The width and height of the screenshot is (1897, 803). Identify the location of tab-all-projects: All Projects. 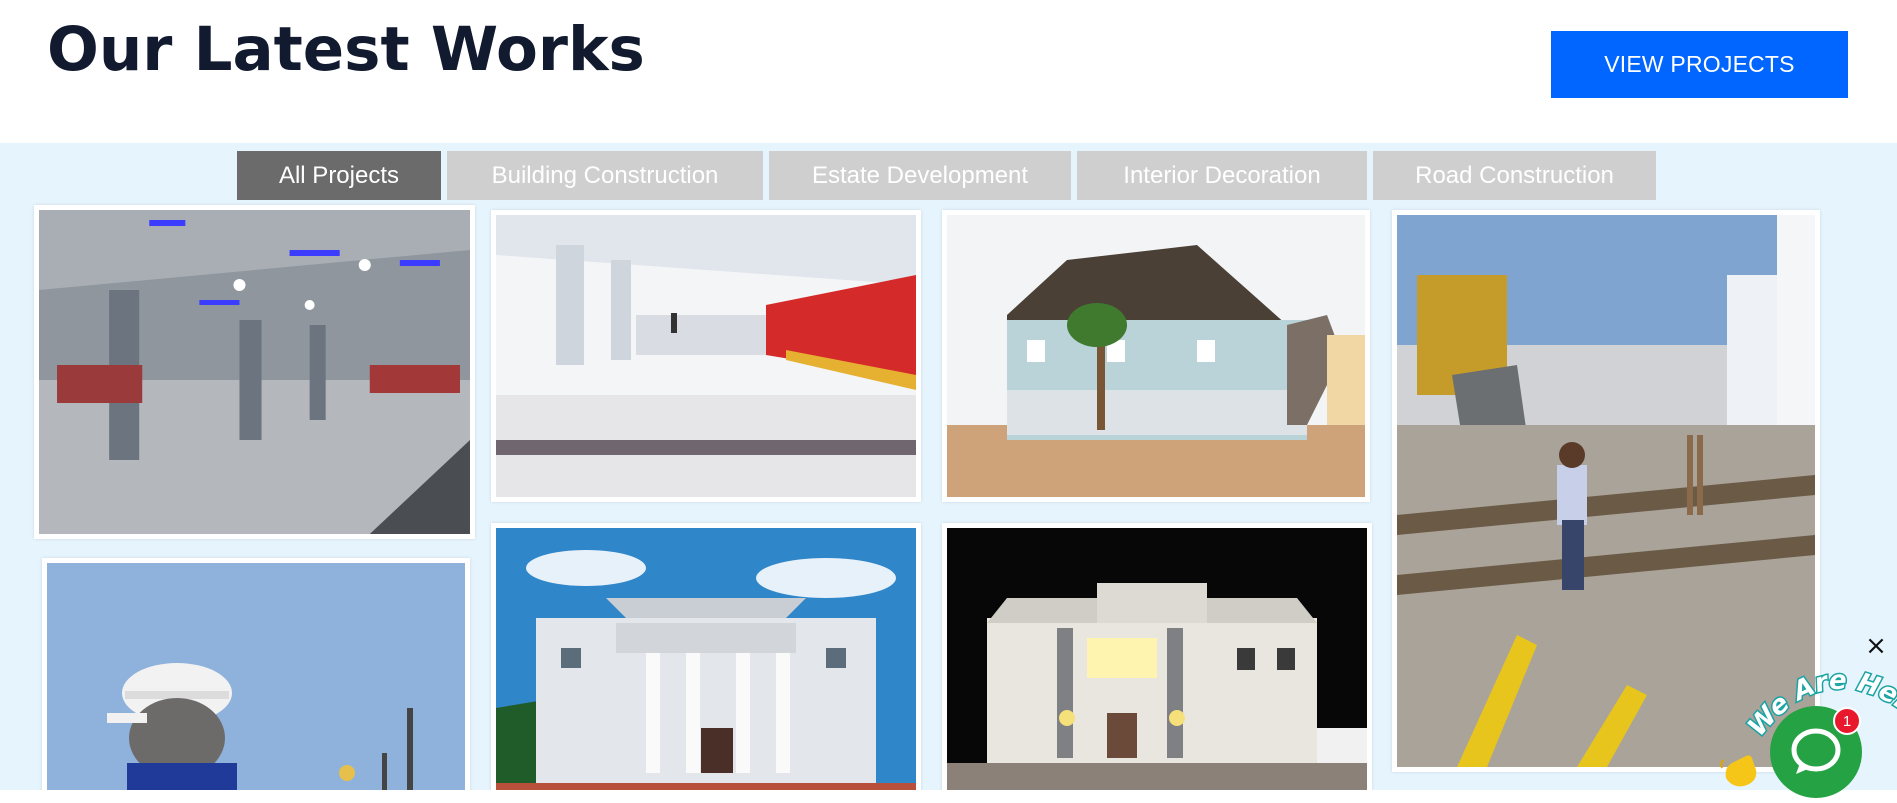
(339, 175).